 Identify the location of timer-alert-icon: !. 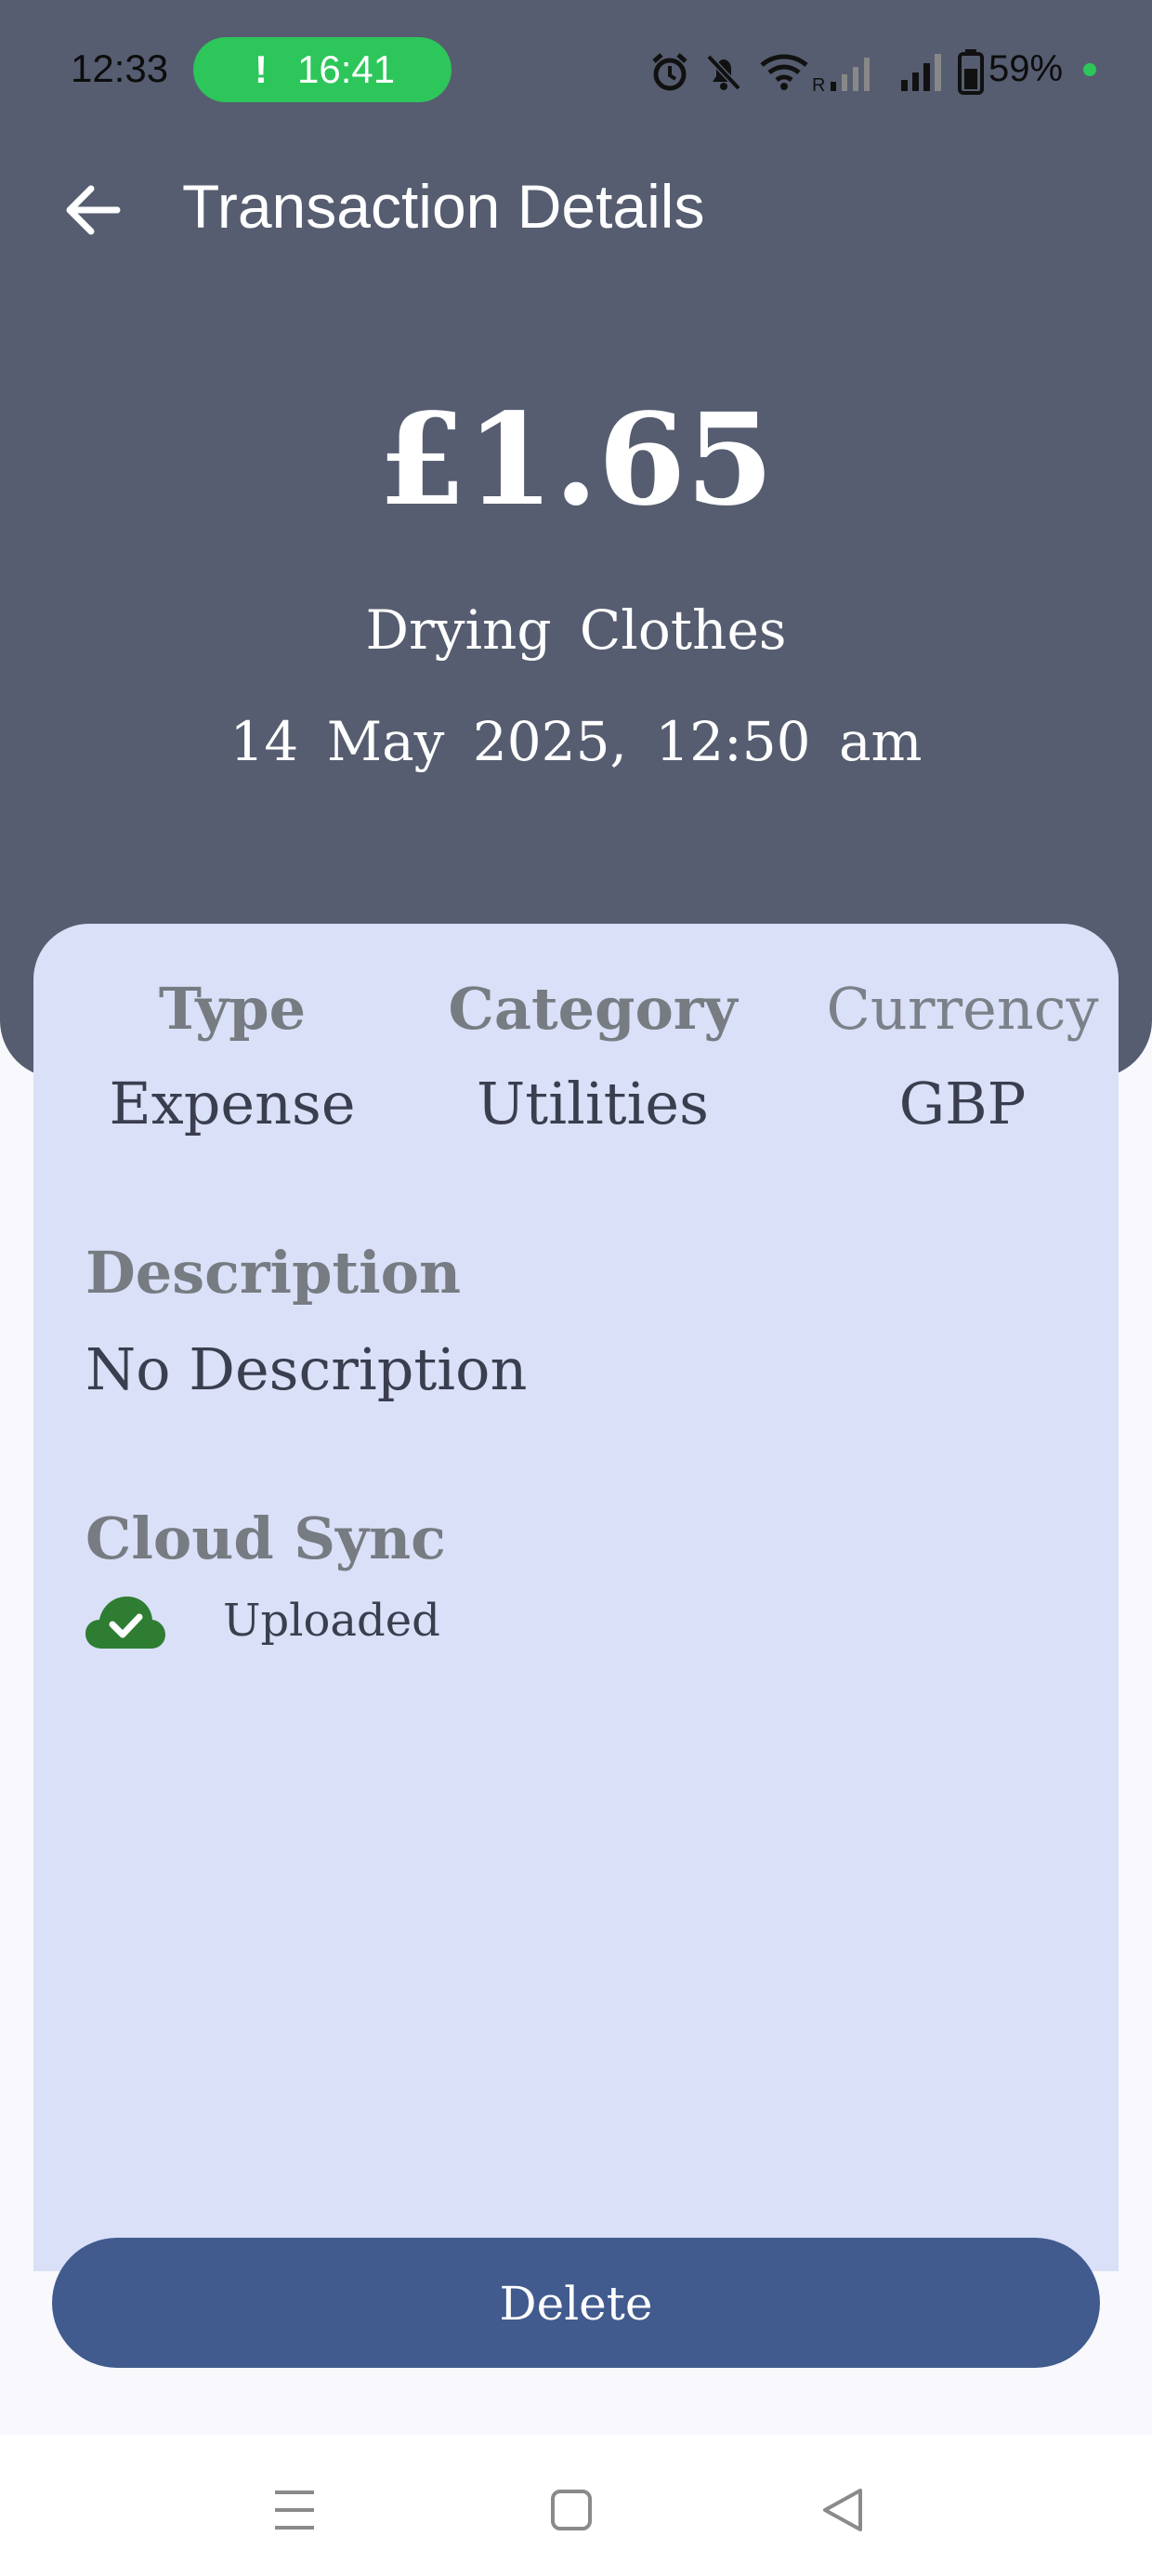
(261, 69).